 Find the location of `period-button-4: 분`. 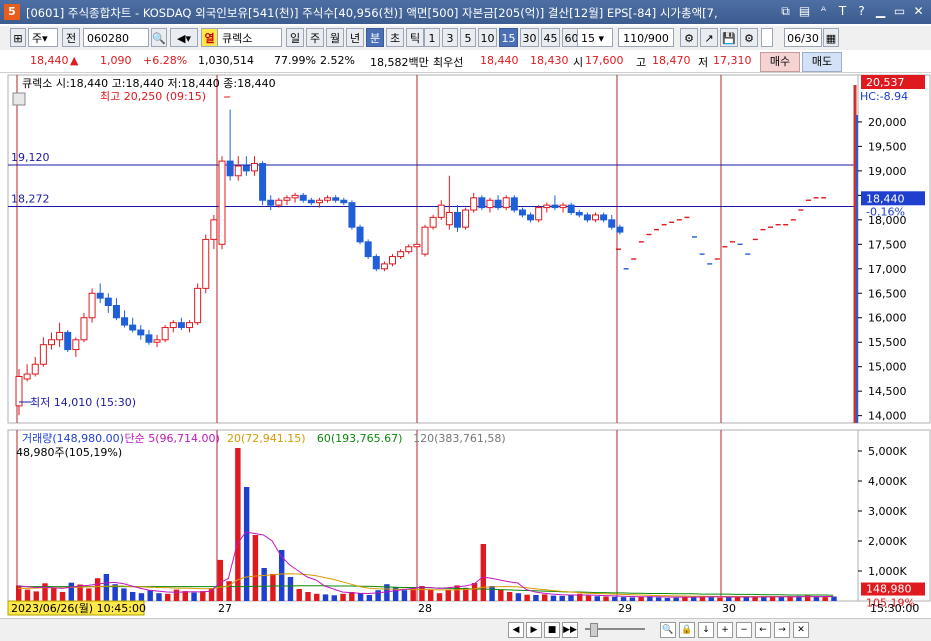

period-button-4: 분 is located at coordinates (375, 37).